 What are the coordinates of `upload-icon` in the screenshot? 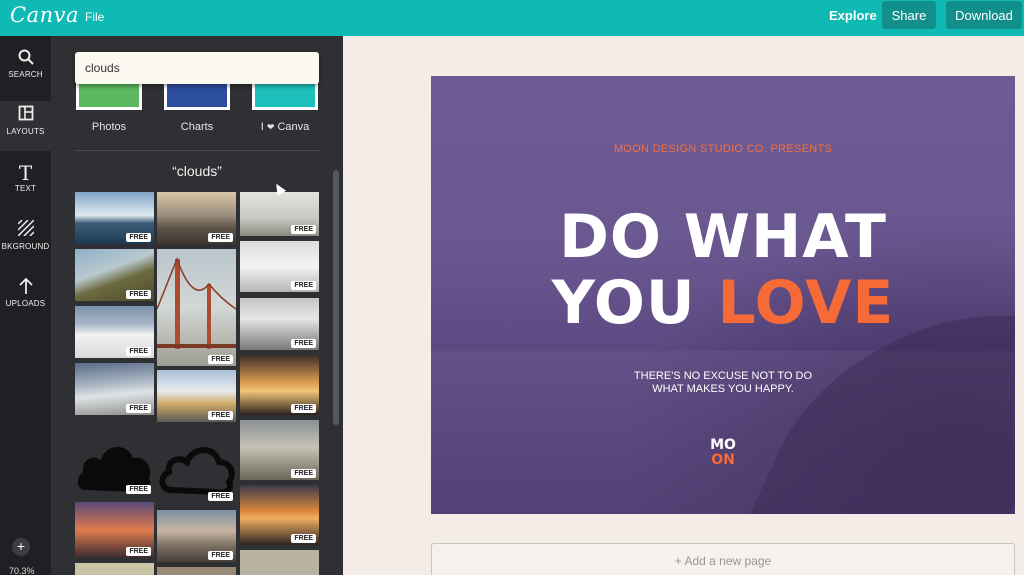 It's located at (25, 288).